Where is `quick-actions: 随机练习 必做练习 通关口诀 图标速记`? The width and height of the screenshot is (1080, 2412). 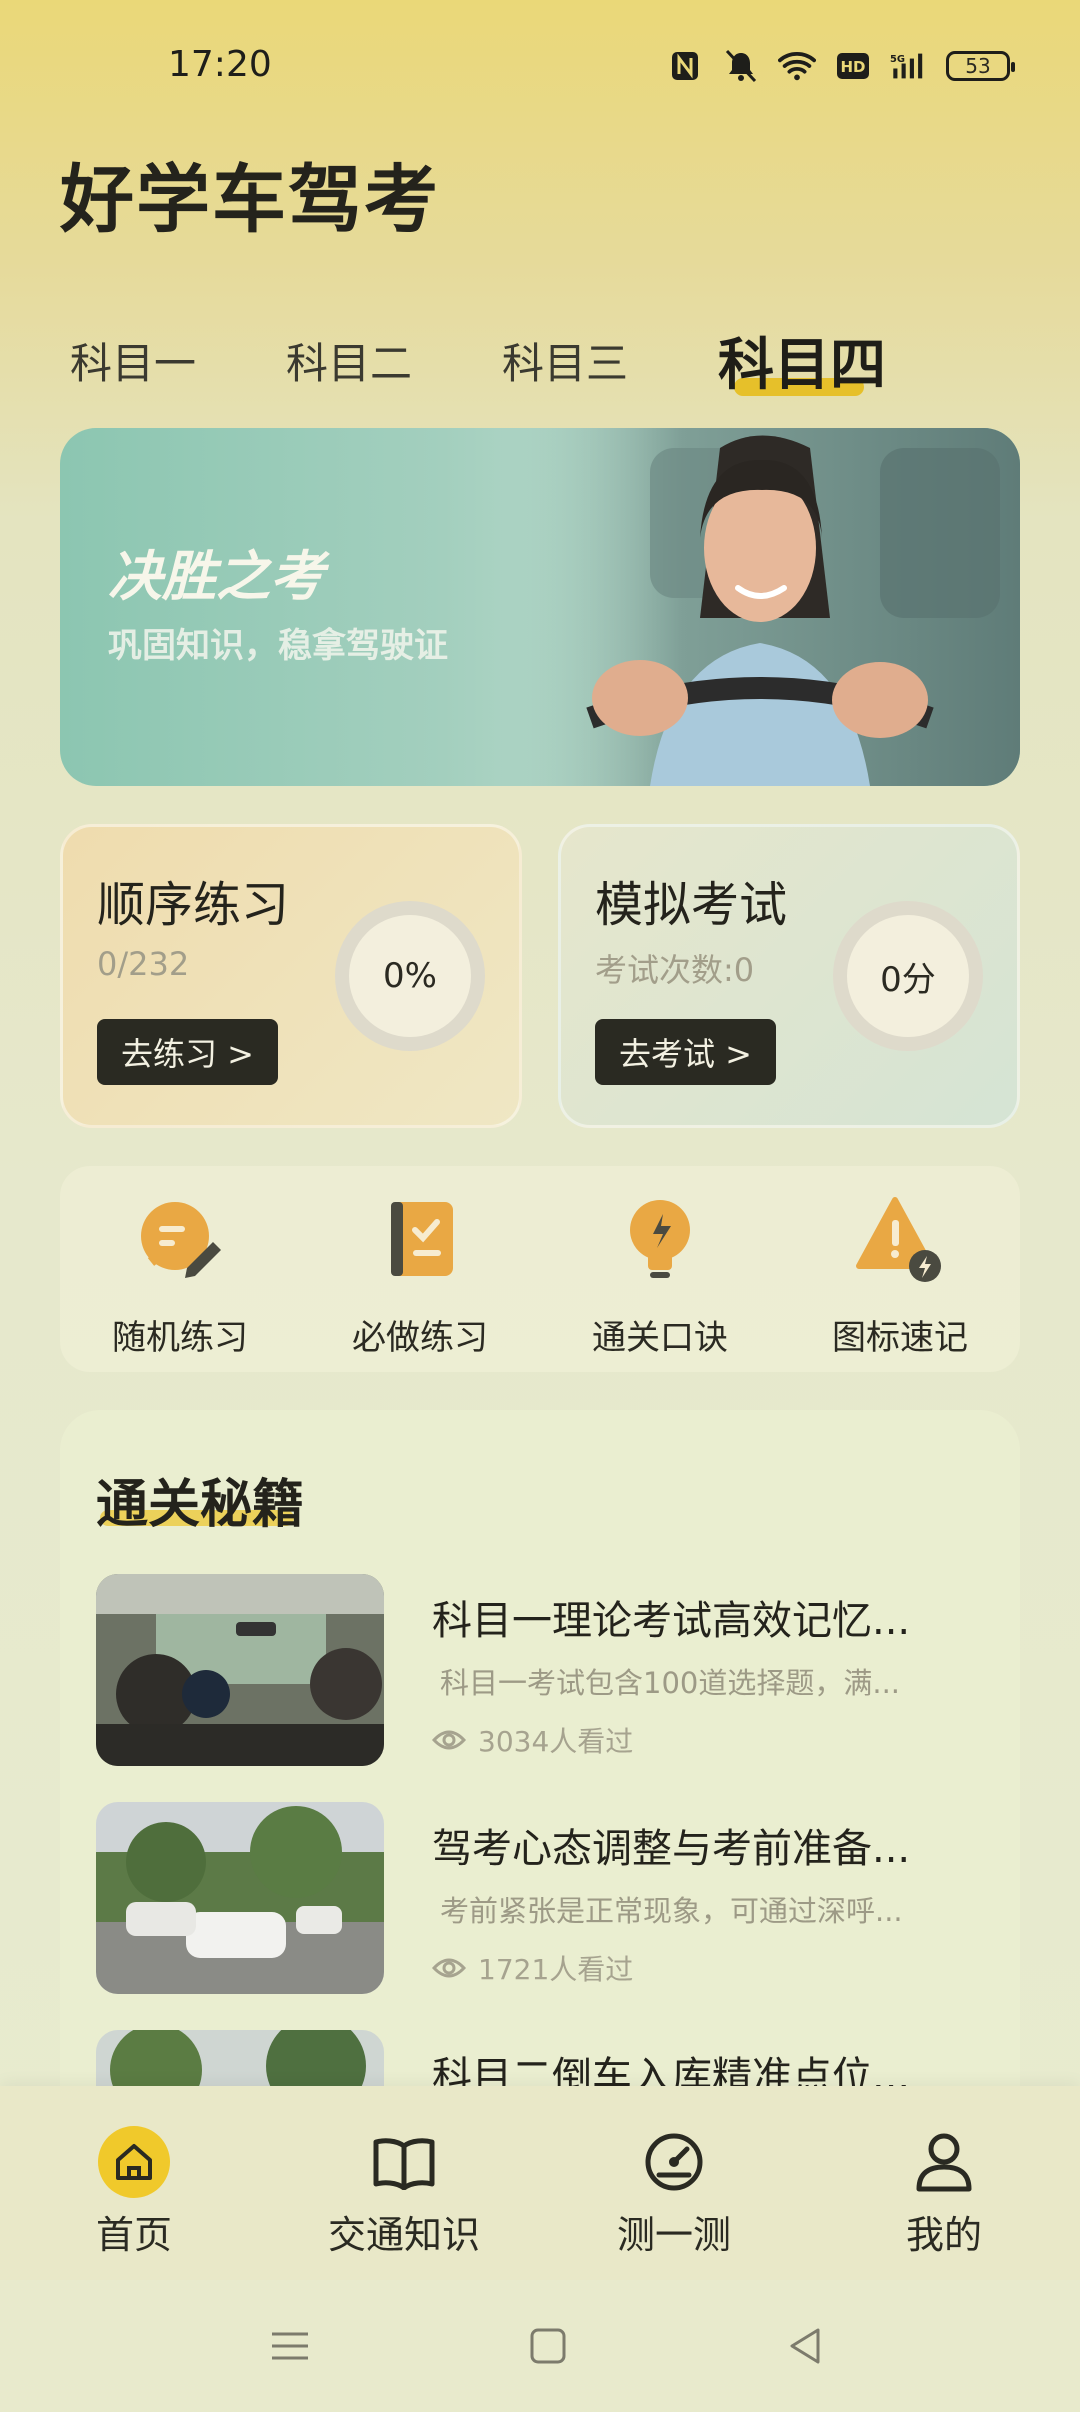
quick-actions: 随机练习 必做练习 通关口诀 图标速记 is located at coordinates (540, 1269).